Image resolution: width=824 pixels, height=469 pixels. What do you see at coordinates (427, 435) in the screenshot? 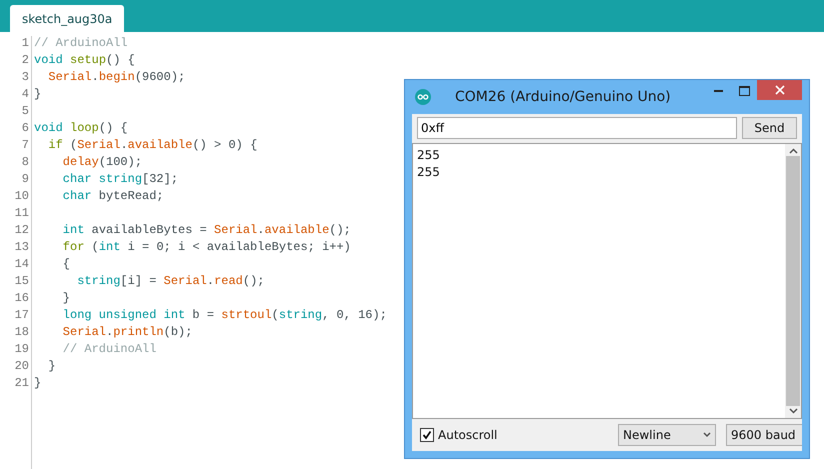
I see `autoscroll-checkbox` at bounding box center [427, 435].